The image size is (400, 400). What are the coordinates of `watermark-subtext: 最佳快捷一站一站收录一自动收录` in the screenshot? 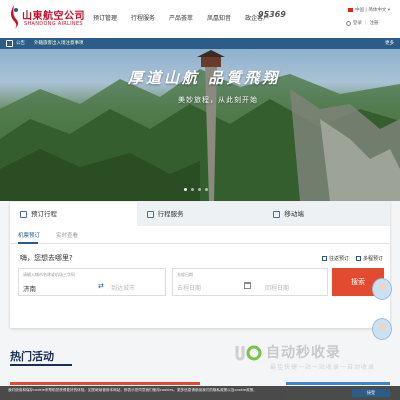 It's located at (323, 367).